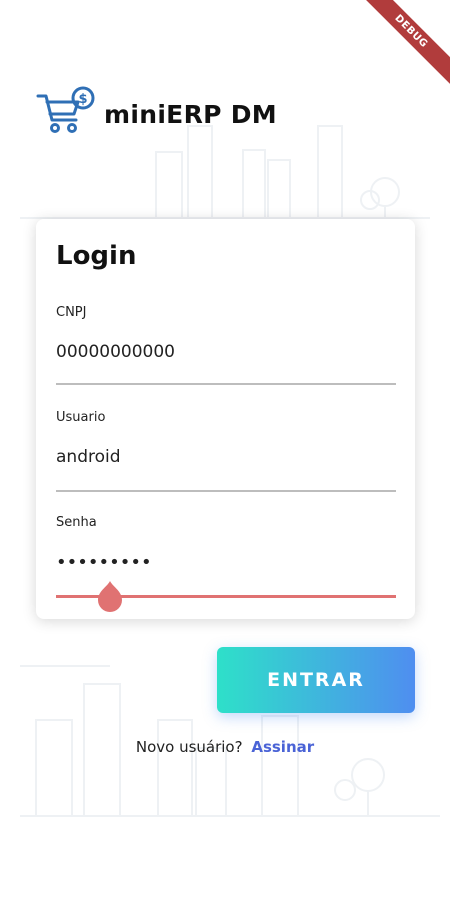 The image size is (450, 900). I want to click on signup-row: Novo usuário? Assinar, so click(225, 747).